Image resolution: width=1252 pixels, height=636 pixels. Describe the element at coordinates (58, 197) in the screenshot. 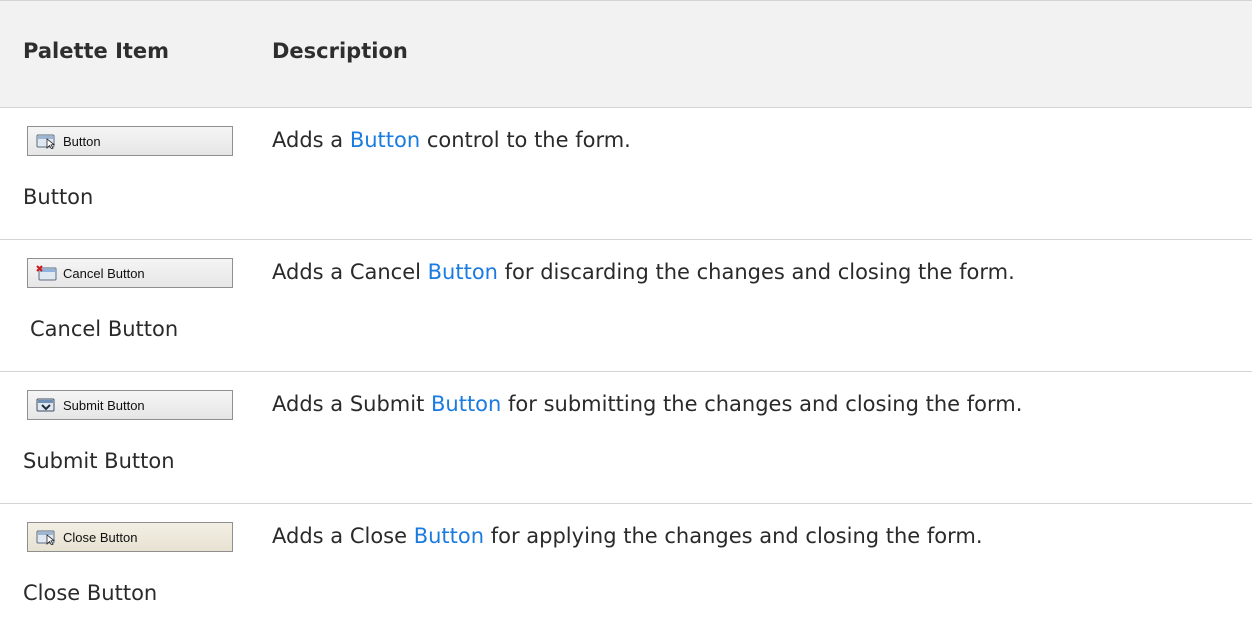

I see `palette-item-name: Button` at that location.